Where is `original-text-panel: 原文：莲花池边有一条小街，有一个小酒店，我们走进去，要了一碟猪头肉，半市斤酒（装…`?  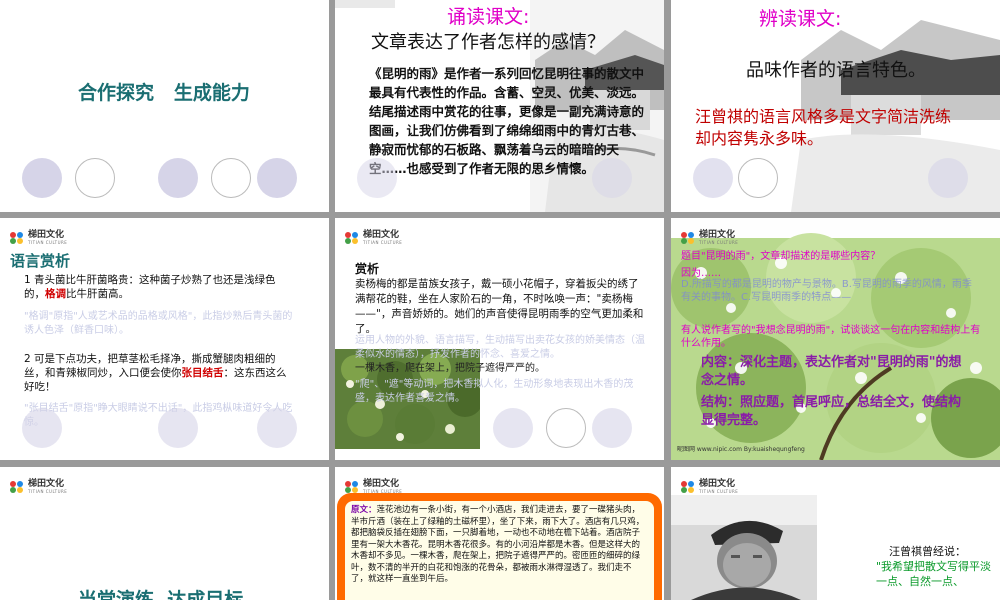 original-text-panel: 原文：莲花池边有一条小街，有一个小酒店，我们走进去，要了一碟猪头肉，半市斤酒（装… is located at coordinates (499, 546).